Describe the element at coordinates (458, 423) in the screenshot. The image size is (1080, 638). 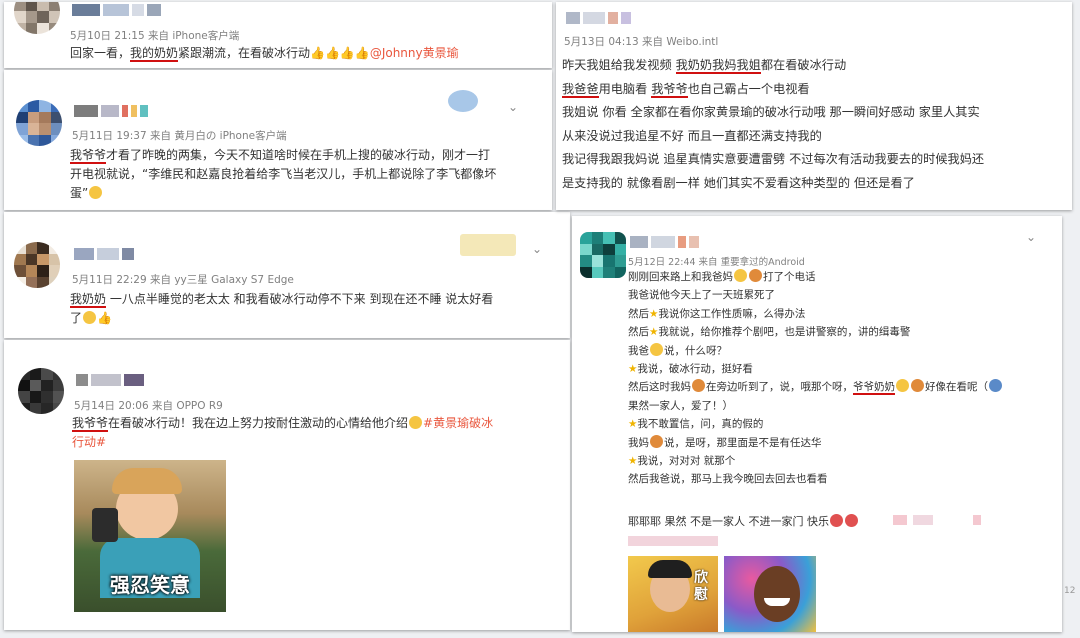
I see `hashtag-link: #黄景瑜破冰` at that location.